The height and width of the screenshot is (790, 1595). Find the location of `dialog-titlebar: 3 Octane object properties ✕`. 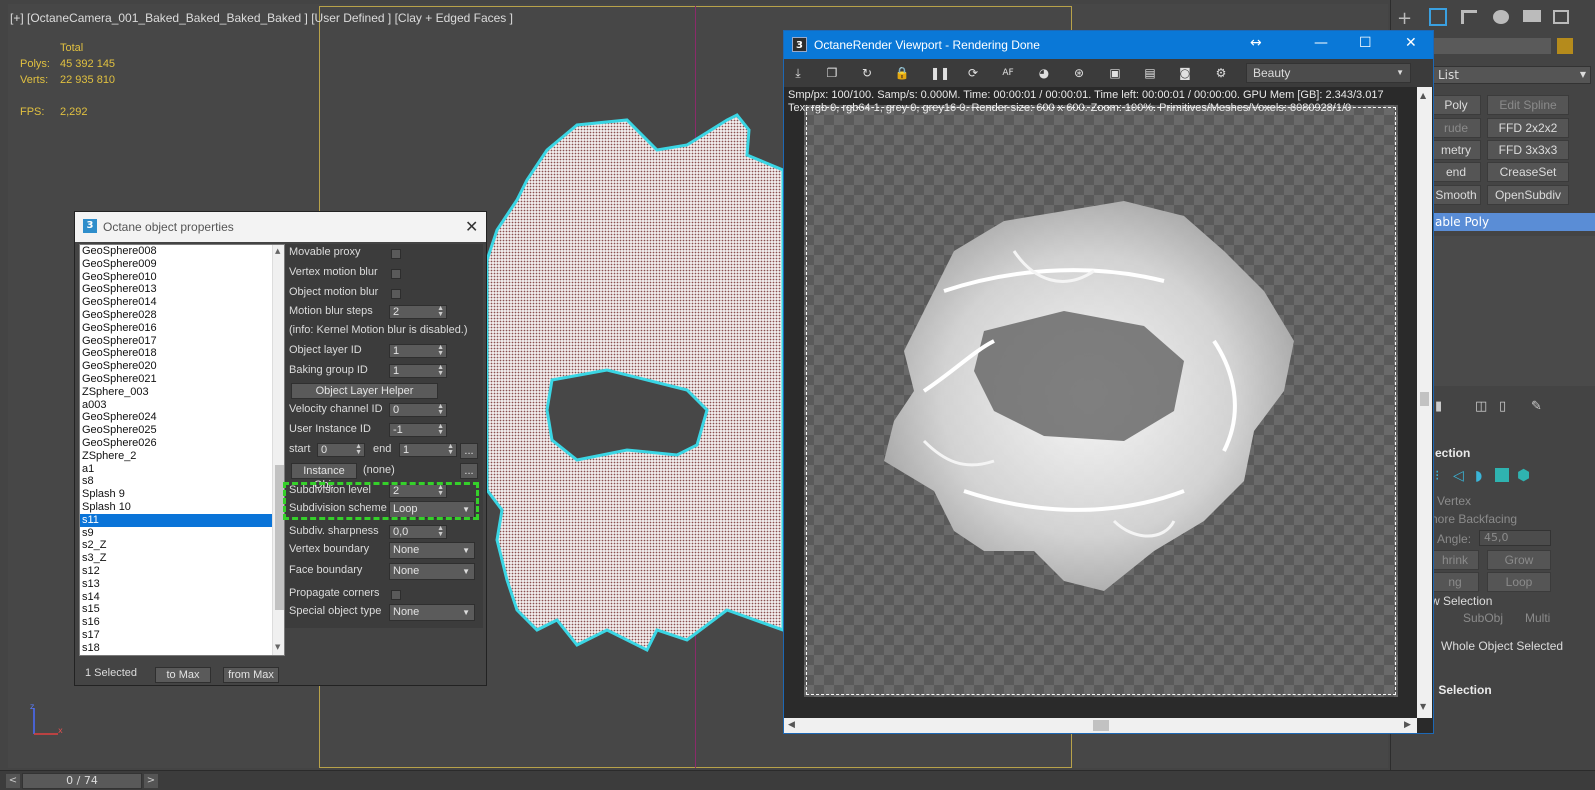

dialog-titlebar: 3 Octane object properties ✕ is located at coordinates (280, 227).